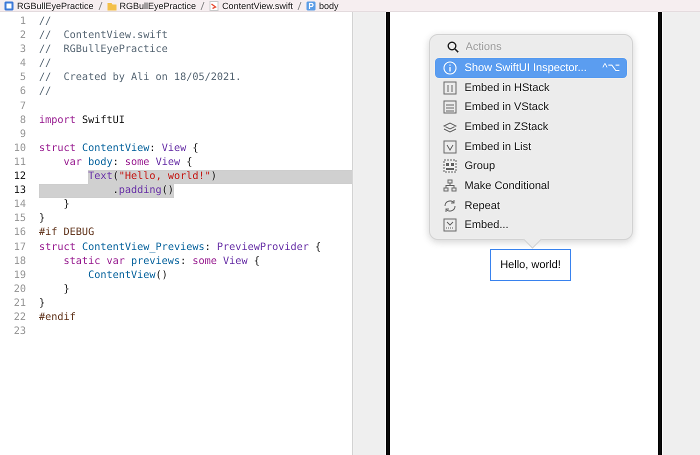  What do you see at coordinates (449, 107) in the screenshot?
I see `vstack-icon` at bounding box center [449, 107].